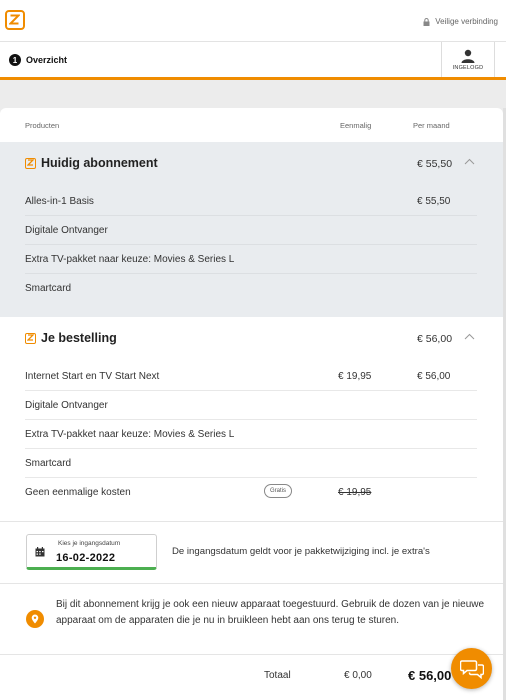  I want to click on start-date-picker: Kies je ingangsdatum 16-02-2022, so click(91, 552).